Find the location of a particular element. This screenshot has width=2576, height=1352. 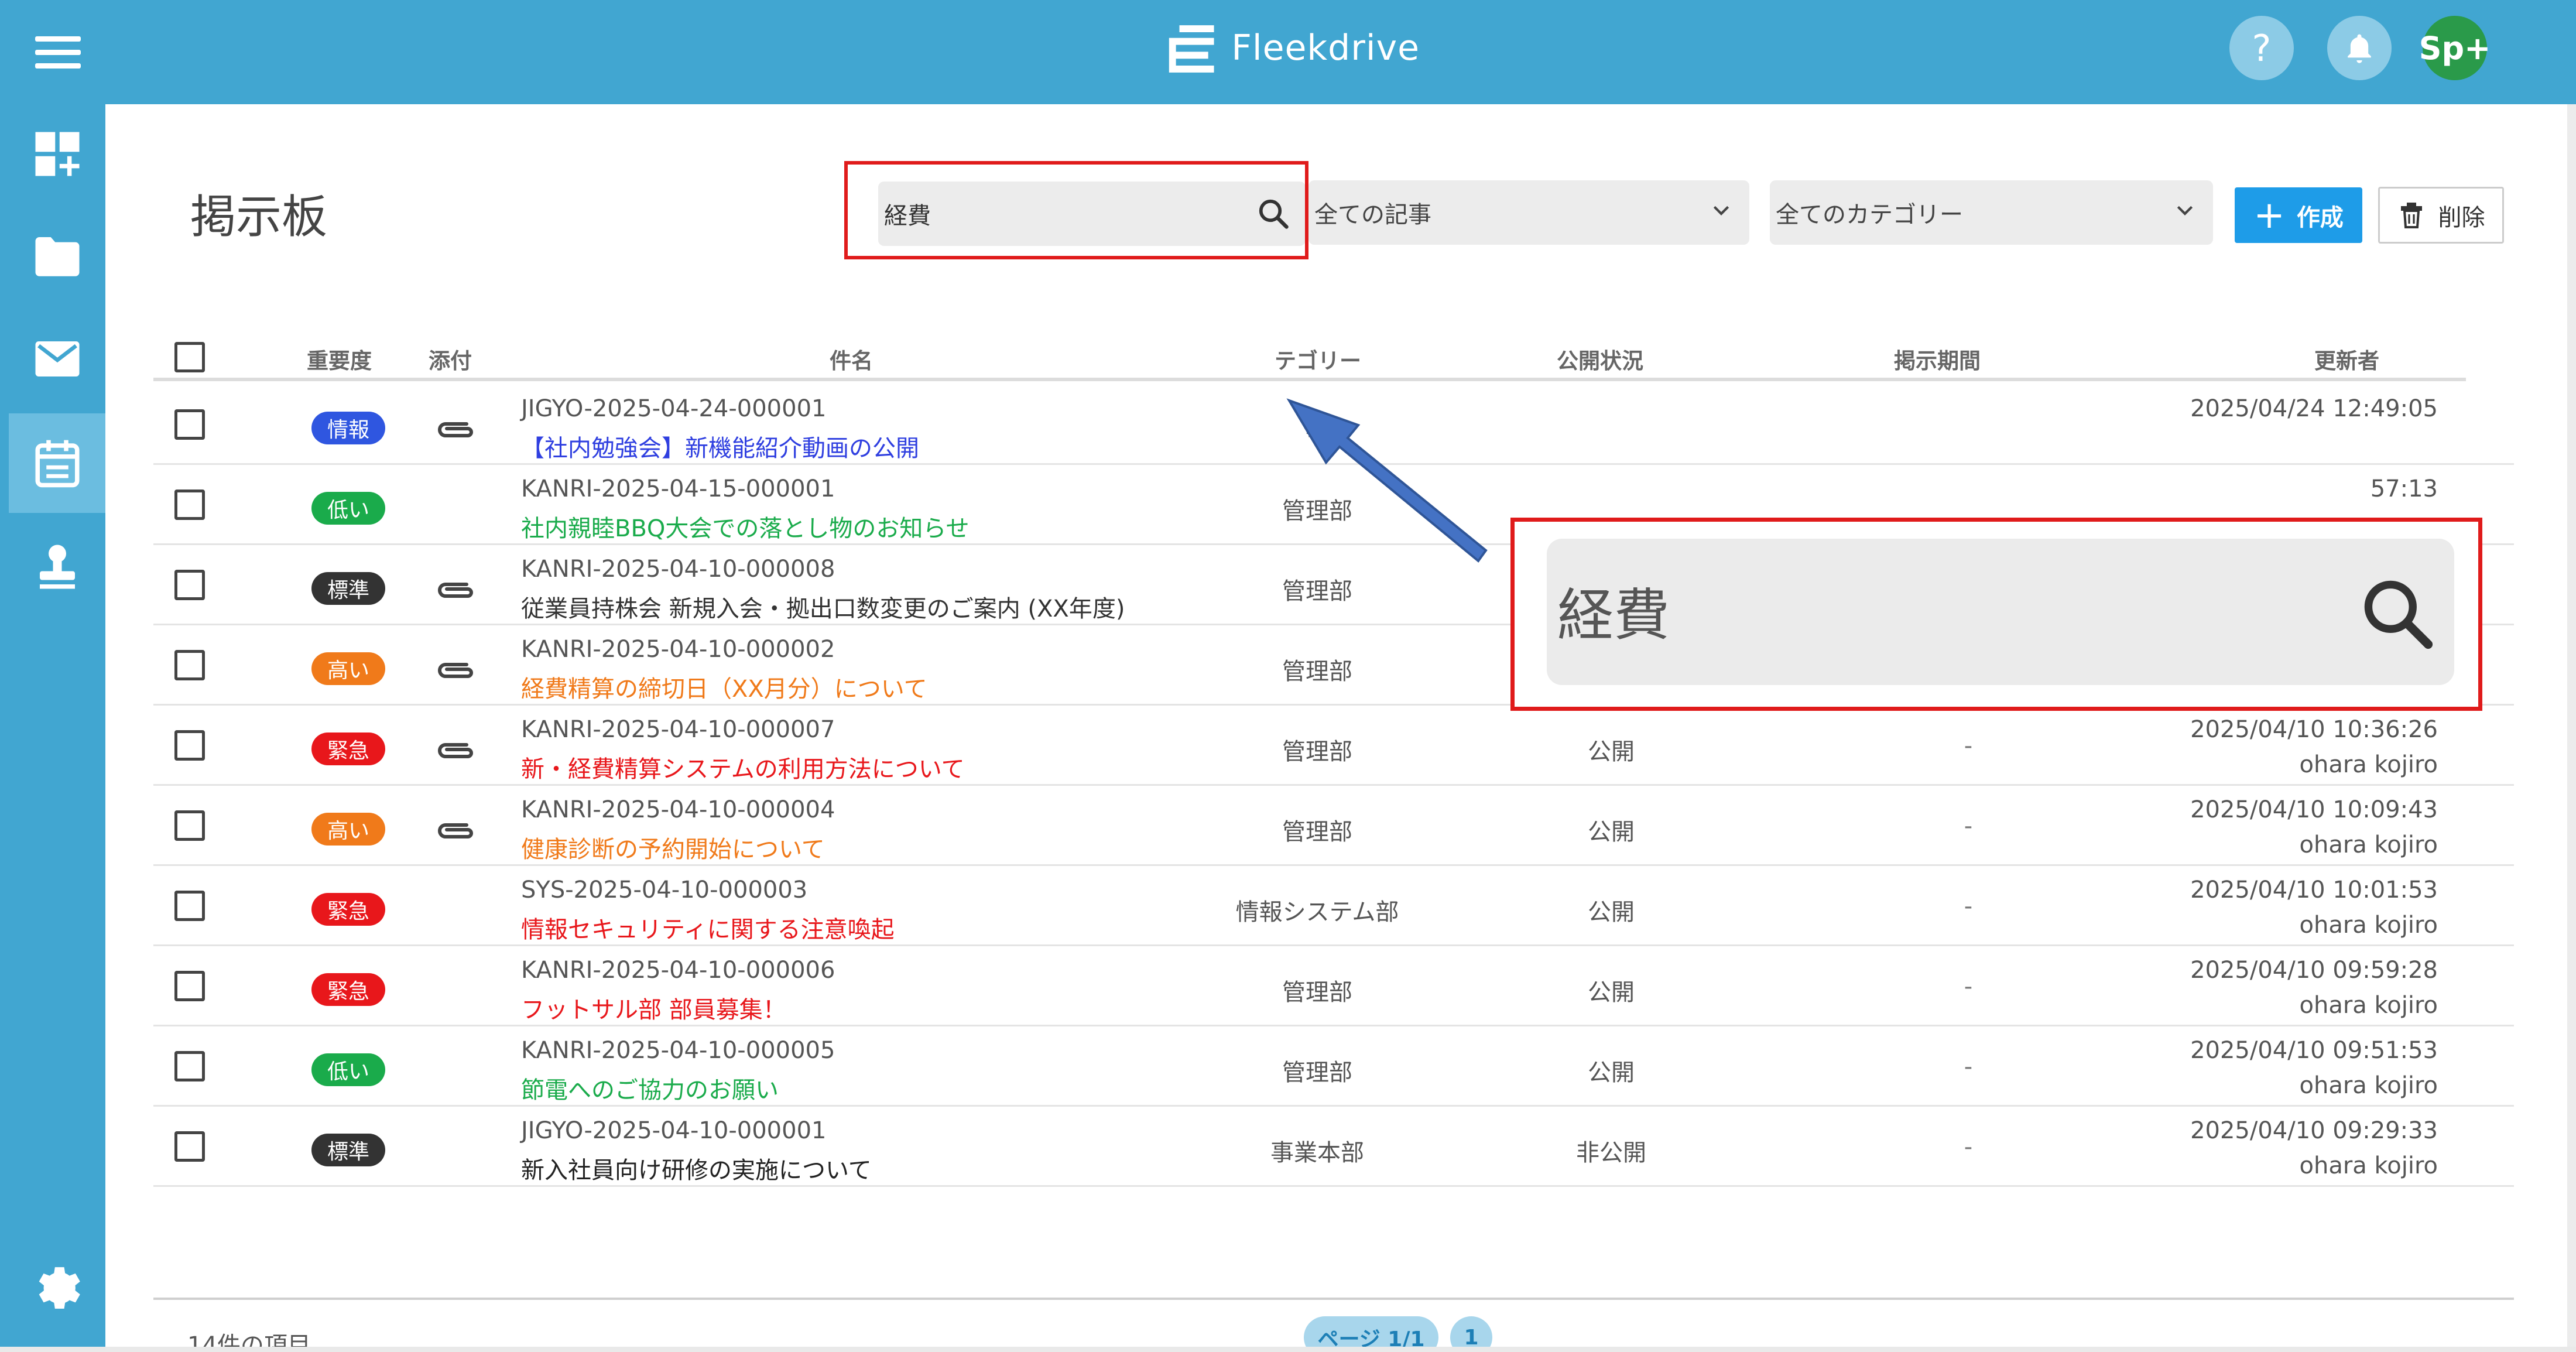

article-id: KANRI-2025-04-10-000007 is located at coordinates (678, 729).